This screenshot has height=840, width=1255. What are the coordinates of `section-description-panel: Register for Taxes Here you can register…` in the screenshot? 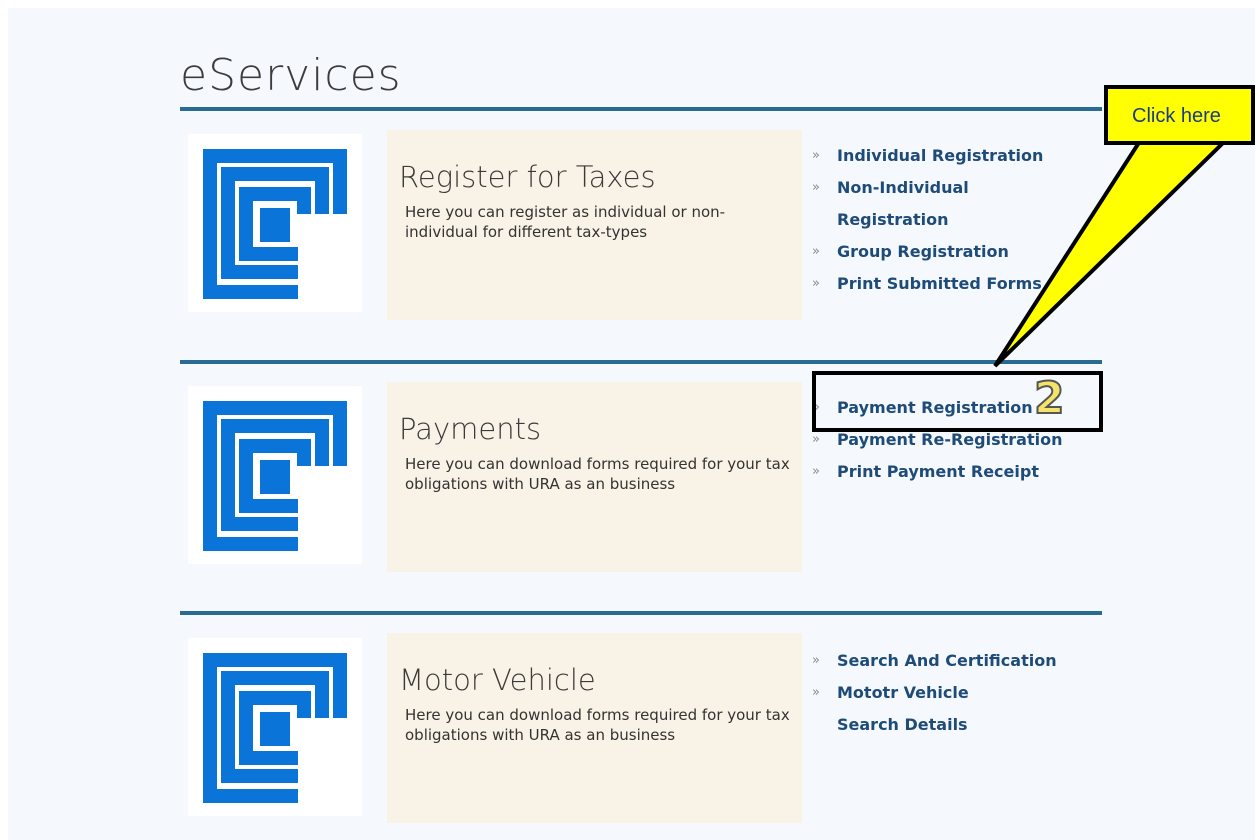 It's located at (594, 225).